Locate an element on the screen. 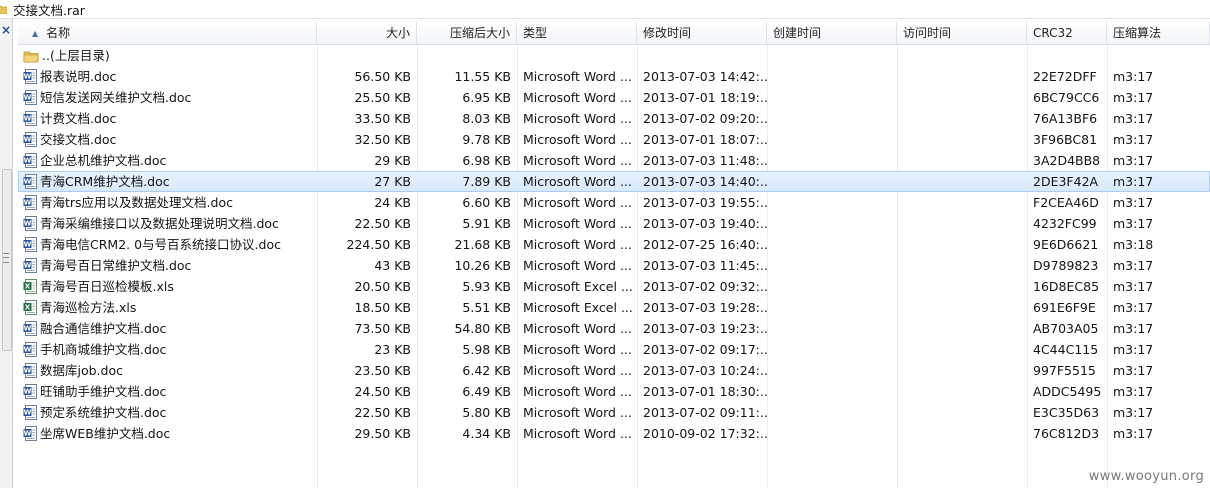 The width and height of the screenshot is (1210, 488). parent-directory-row: ..(上层目录) is located at coordinates (614, 55).